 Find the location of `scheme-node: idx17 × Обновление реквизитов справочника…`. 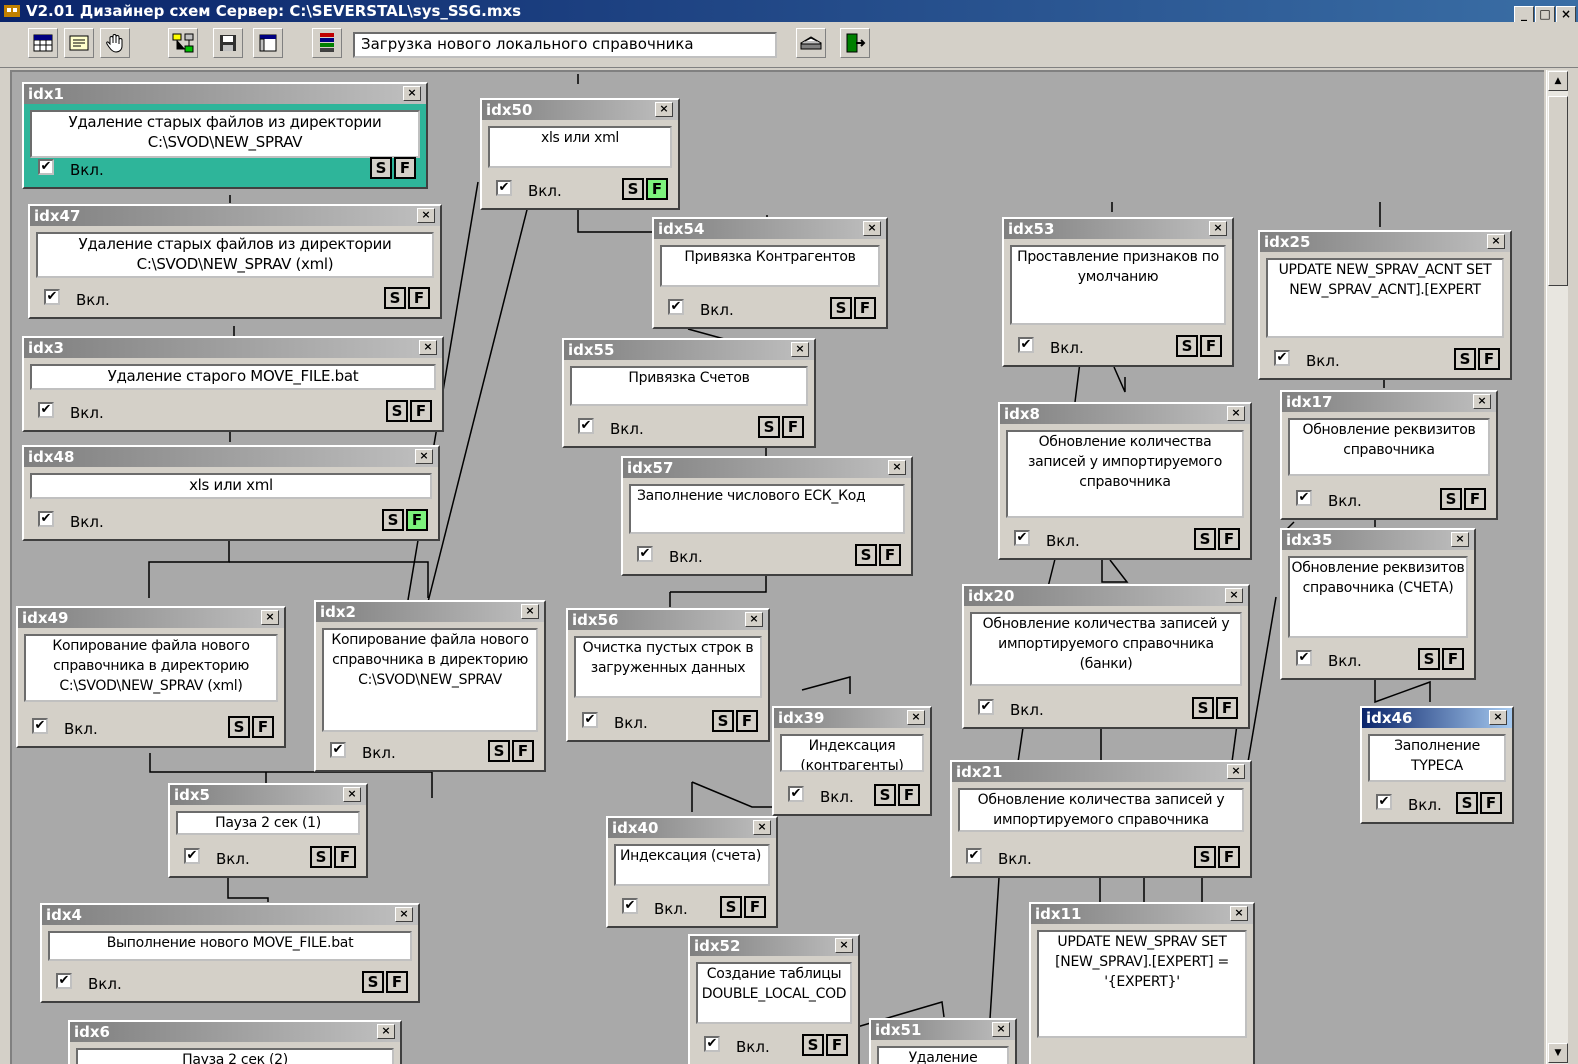

scheme-node: idx17 × Обновление реквизитов справочника… is located at coordinates (1389, 455).